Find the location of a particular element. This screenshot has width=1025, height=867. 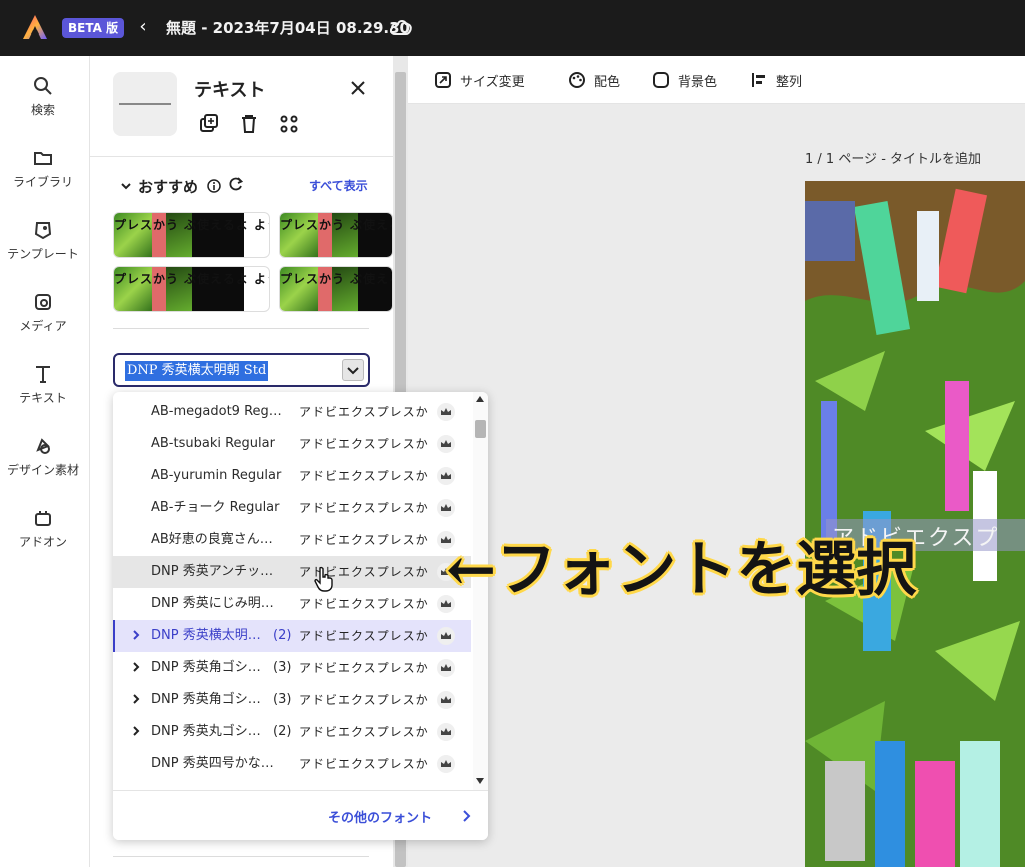

font-name: AB-チョーク Regular is located at coordinates (215, 507).